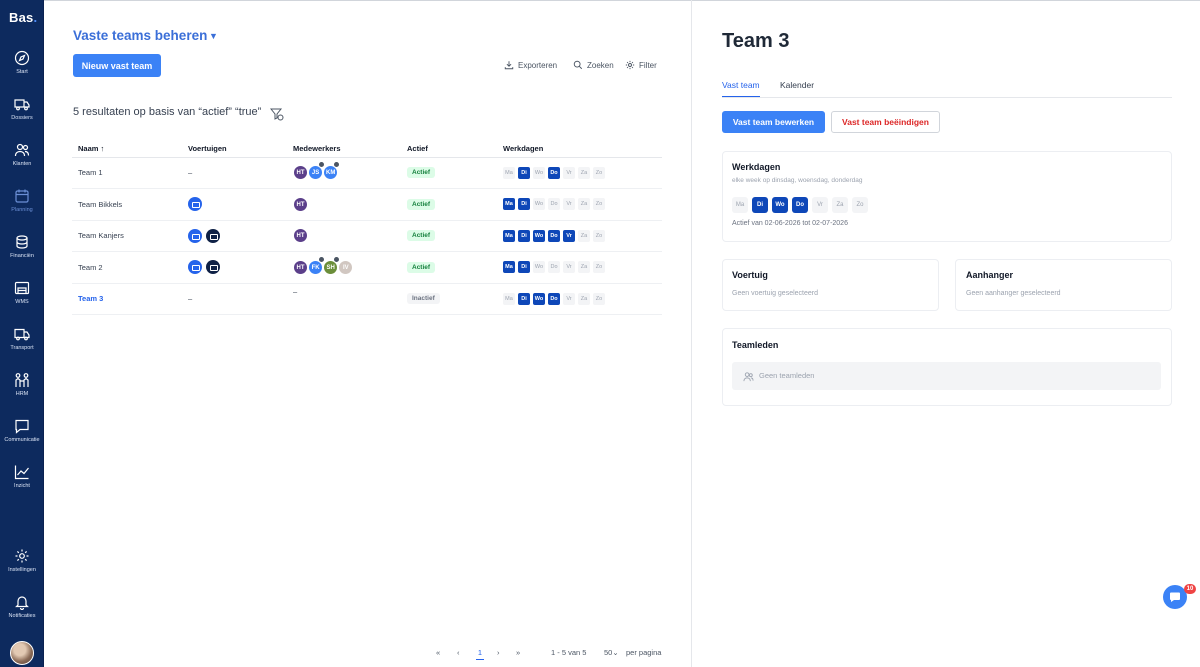  I want to click on sidebar-item-label: Inzicht, so click(22, 486).